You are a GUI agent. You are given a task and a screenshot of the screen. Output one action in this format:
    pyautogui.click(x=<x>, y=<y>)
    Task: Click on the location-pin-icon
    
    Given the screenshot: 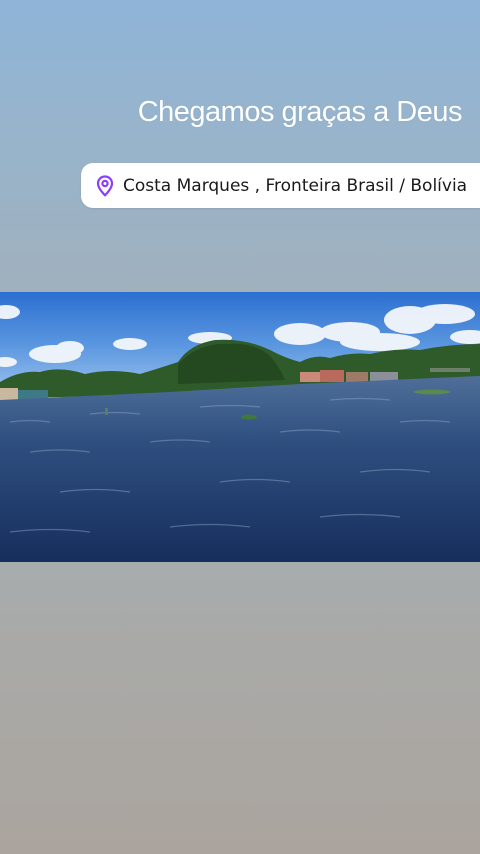 What is the action you would take?
    pyautogui.click(x=105, y=186)
    